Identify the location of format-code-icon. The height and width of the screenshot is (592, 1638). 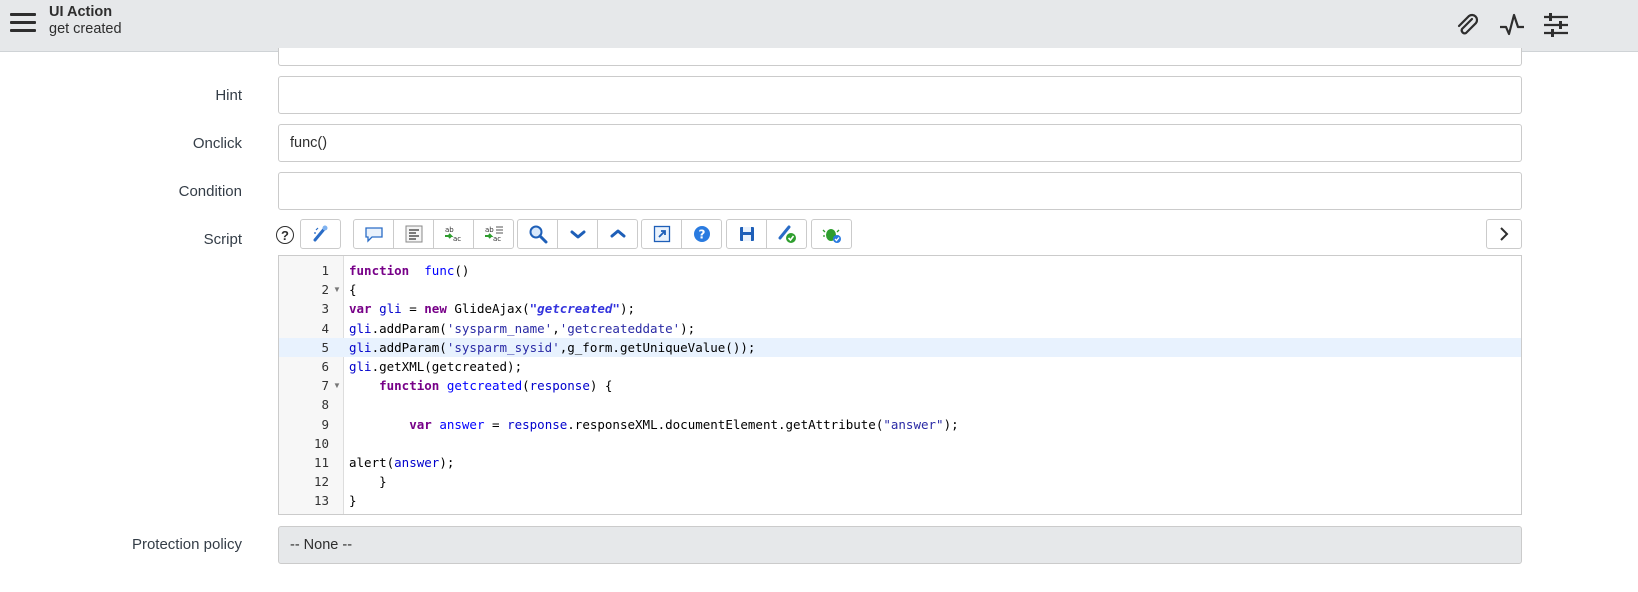
(320, 234).